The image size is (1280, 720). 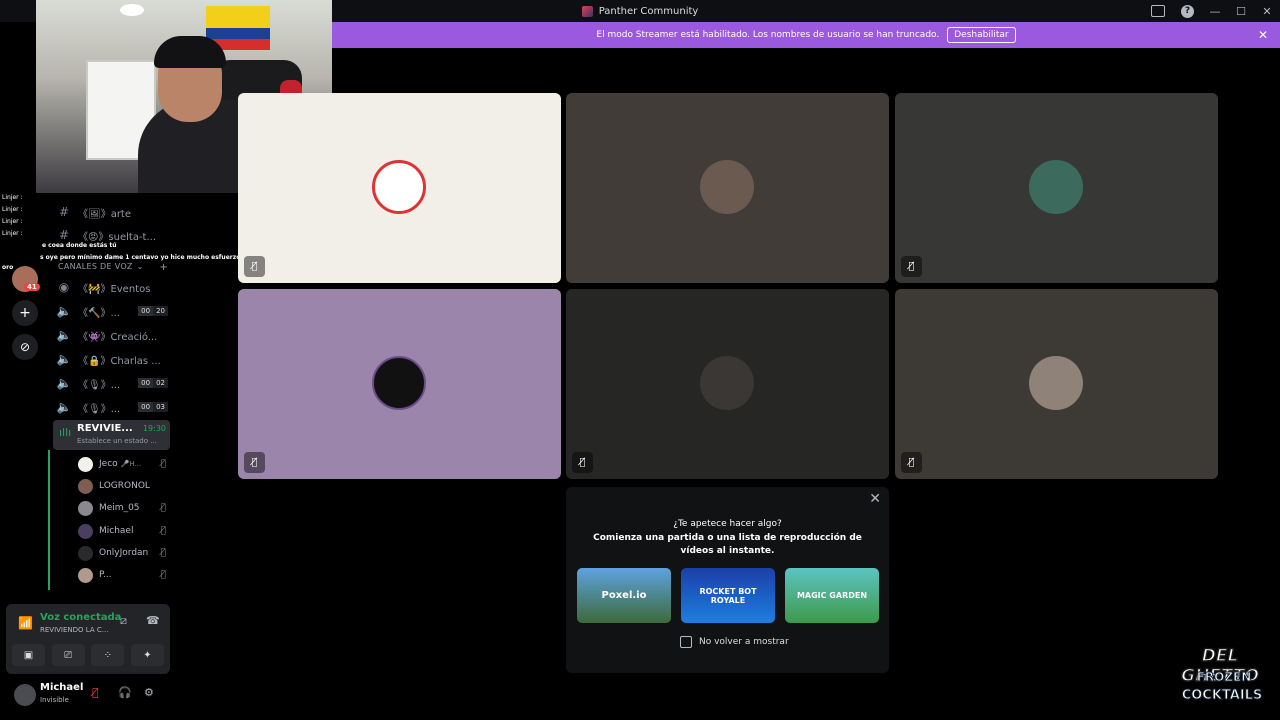 I want to click on voice-channel-2: 🔈 《🔨》... 00 20, so click(x=114, y=311).